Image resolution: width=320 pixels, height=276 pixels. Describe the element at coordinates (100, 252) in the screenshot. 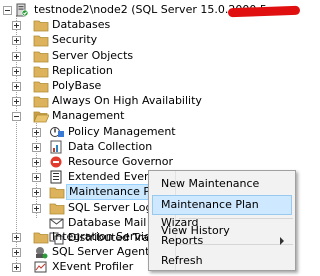

I see `tree-item-label: SQL Server Agent` at that location.